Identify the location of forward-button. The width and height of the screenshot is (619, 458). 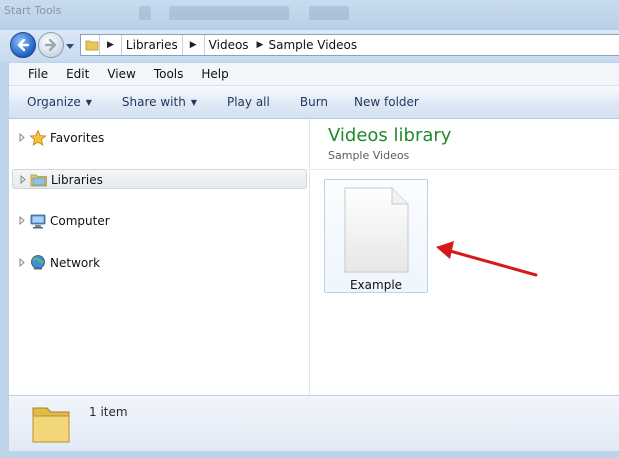
(51, 45).